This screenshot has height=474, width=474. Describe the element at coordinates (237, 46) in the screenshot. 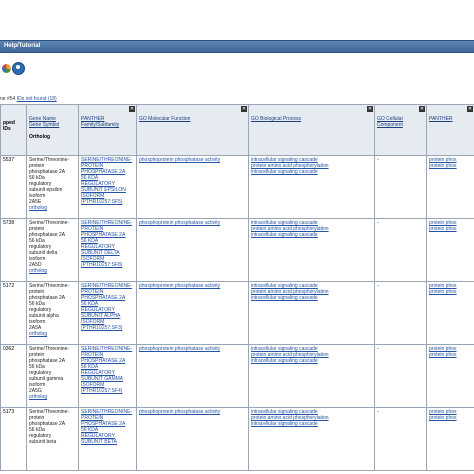

I see `menu-bar: Help/Tutorial` at that location.